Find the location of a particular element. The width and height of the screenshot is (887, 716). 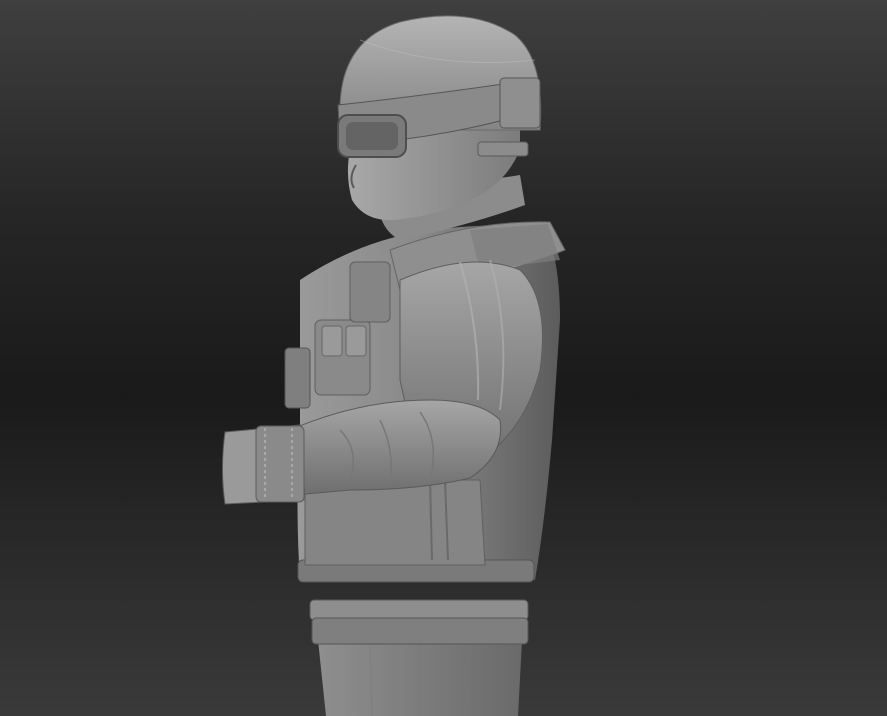

belt is located at coordinates (419, 622).